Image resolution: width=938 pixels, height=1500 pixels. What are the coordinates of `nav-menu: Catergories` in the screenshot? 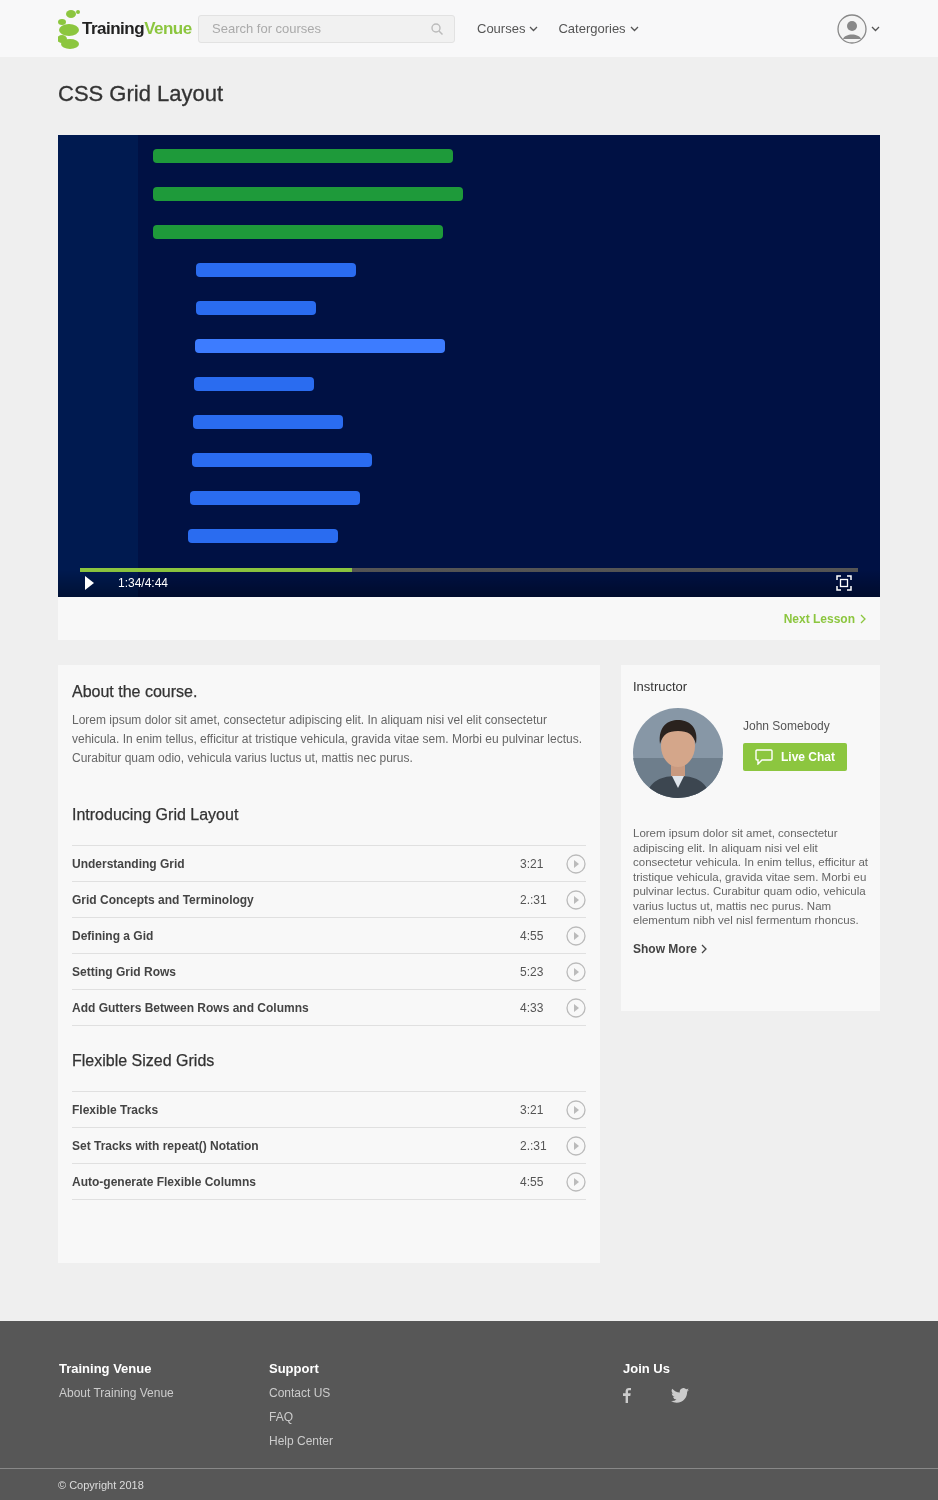 It's located at (598, 28).